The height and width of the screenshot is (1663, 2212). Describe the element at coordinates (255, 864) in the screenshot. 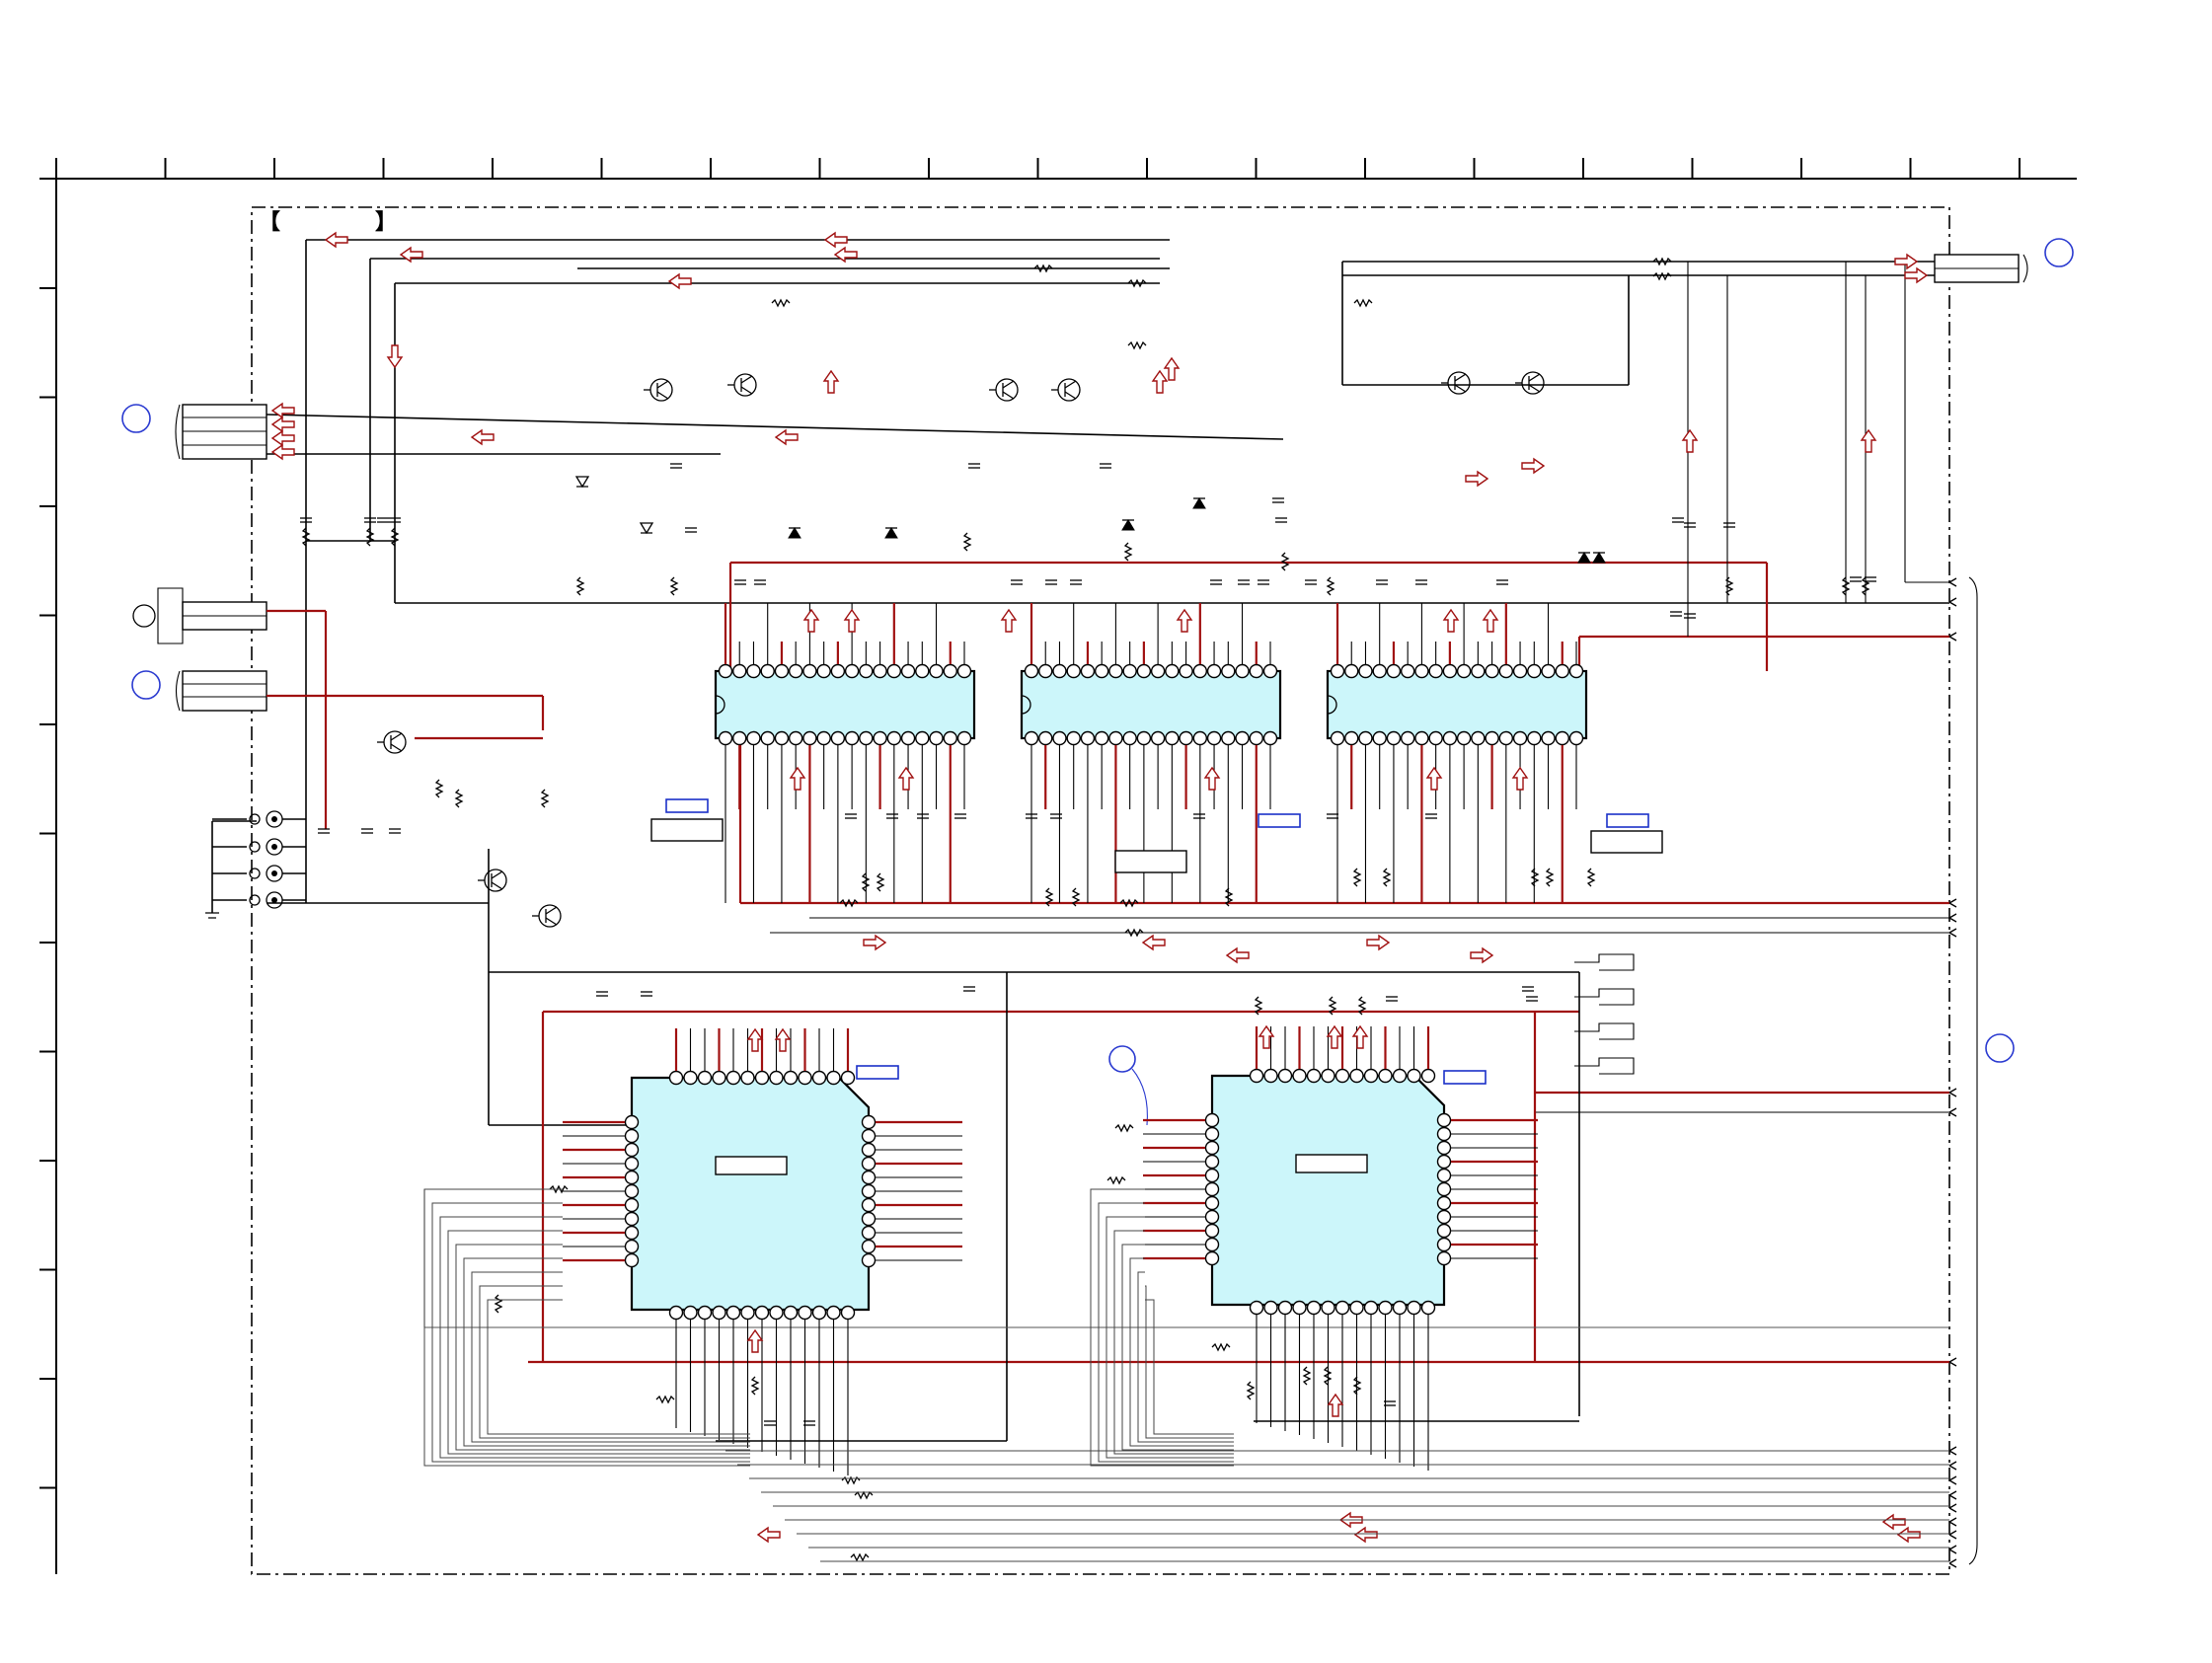

I see `rca-jacks` at that location.